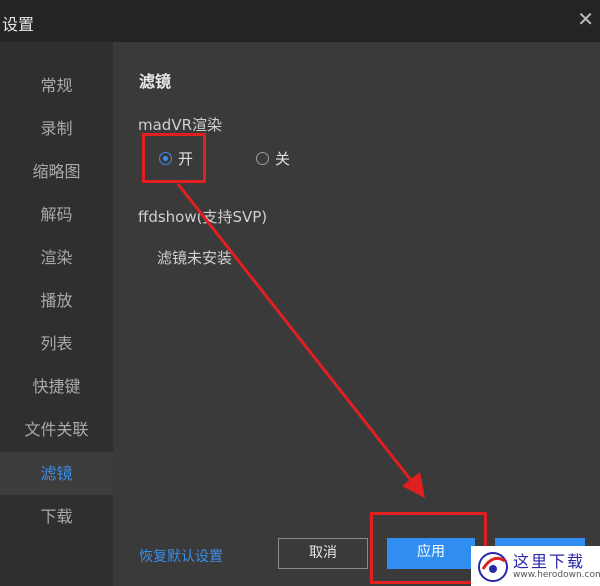 The image size is (600, 586). What do you see at coordinates (18, 24) in the screenshot?
I see `window-title: 设置` at bounding box center [18, 24].